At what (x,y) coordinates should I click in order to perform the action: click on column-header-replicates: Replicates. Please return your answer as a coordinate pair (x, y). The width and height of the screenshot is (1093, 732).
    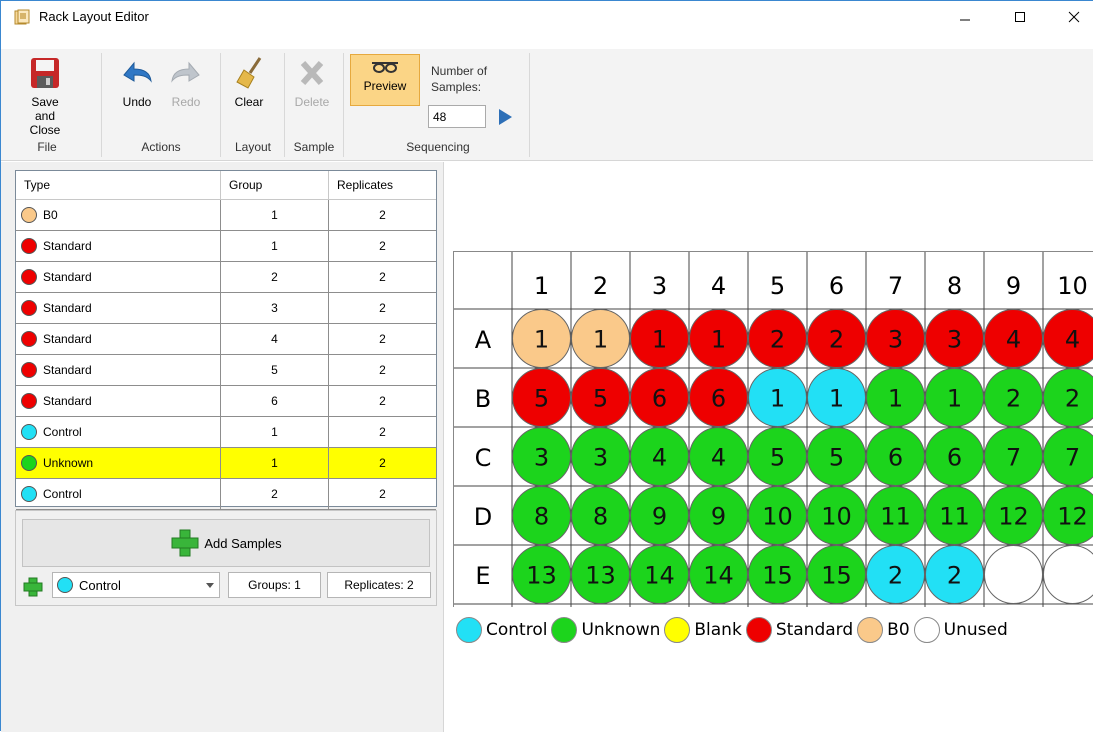
    Looking at the image, I should click on (382, 185).